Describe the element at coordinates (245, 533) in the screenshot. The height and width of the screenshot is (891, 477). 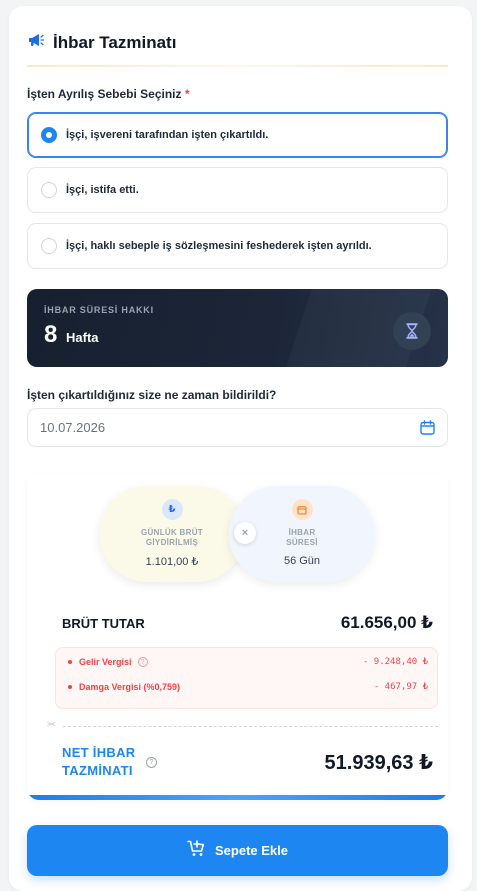
I see `multiply-icon: ×` at that location.